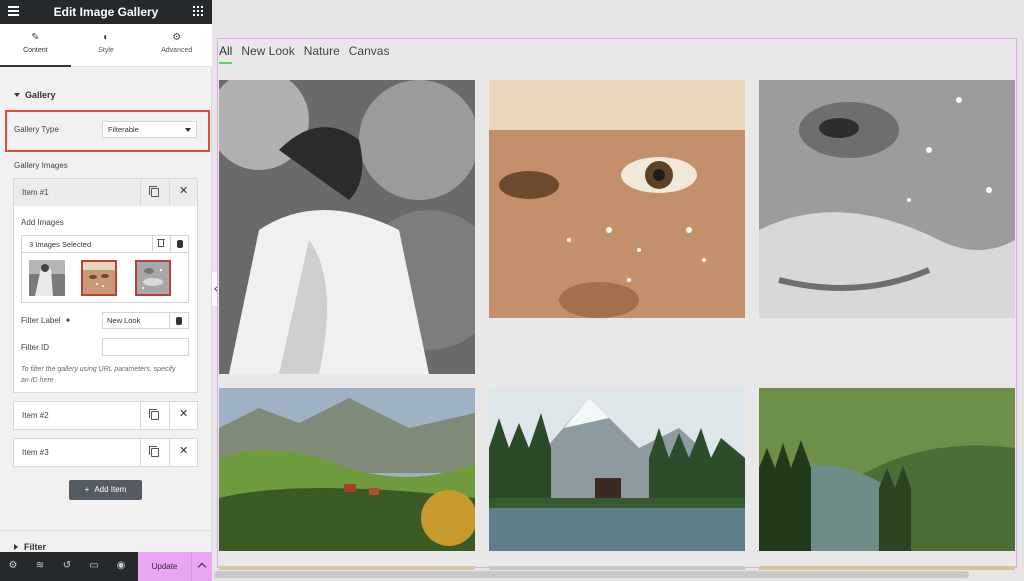 Image resolution: width=1024 pixels, height=581 pixels. What do you see at coordinates (41, 320) in the screenshot?
I see `filter-label-text: Filter Label` at bounding box center [41, 320].